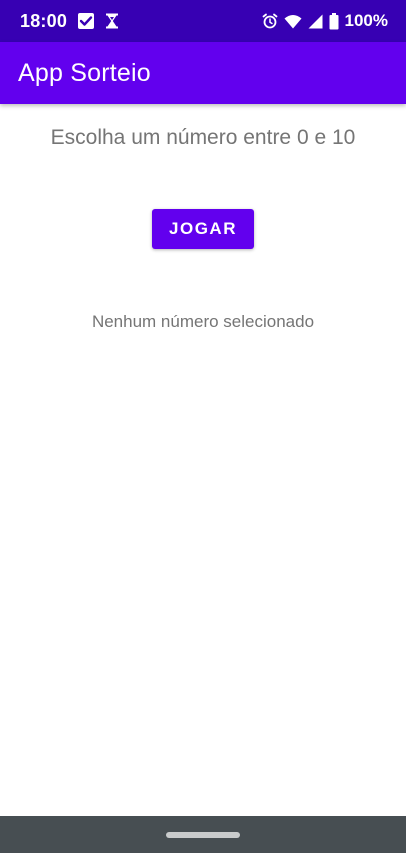 This screenshot has width=406, height=853. I want to click on app-bar: App Sorteio, so click(203, 73).